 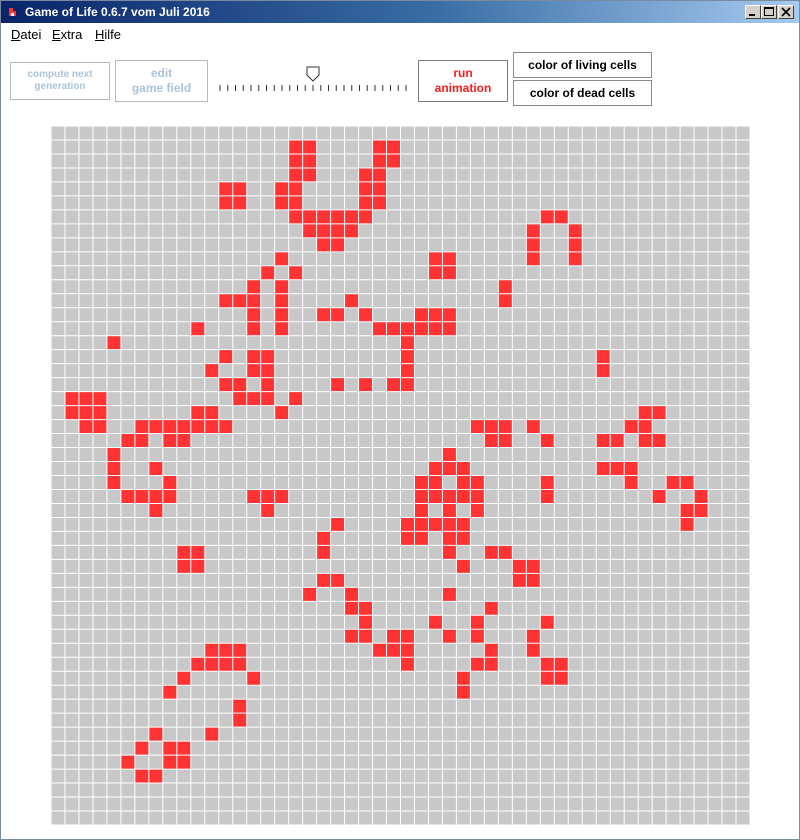 What do you see at coordinates (313, 74) in the screenshot?
I see `slider-thumb` at bounding box center [313, 74].